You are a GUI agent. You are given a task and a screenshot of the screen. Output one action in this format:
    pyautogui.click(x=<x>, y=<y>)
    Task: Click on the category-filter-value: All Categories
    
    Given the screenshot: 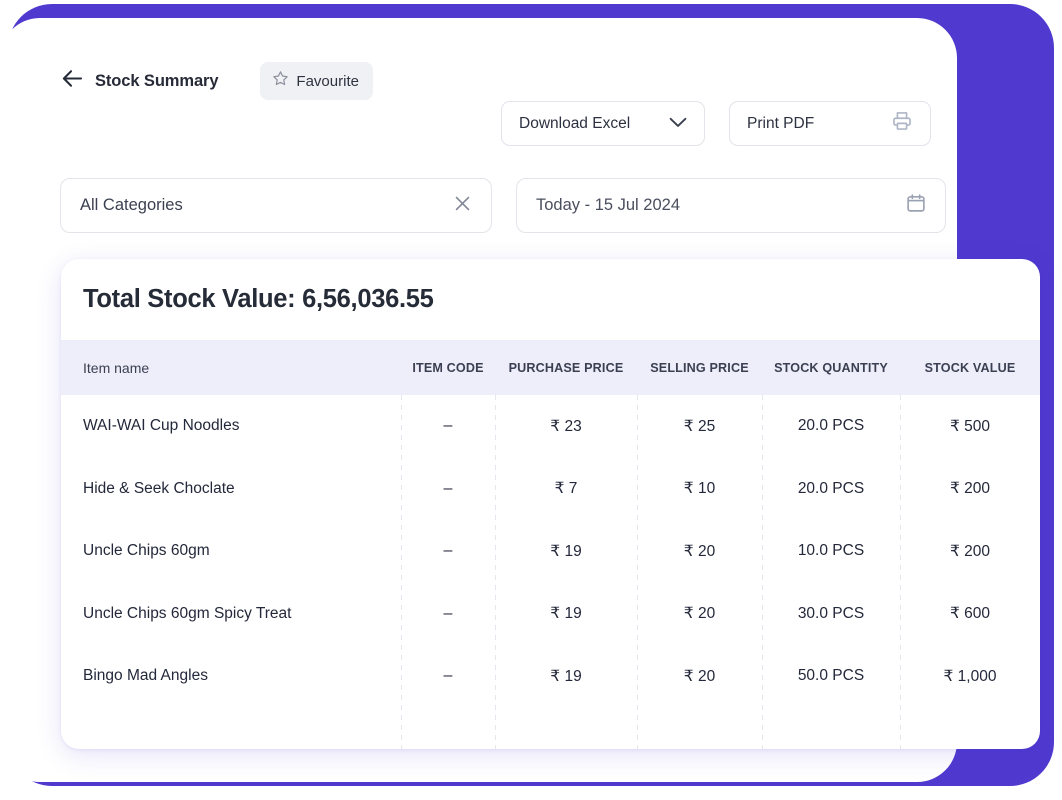 What is the action you would take?
    pyautogui.click(x=131, y=205)
    